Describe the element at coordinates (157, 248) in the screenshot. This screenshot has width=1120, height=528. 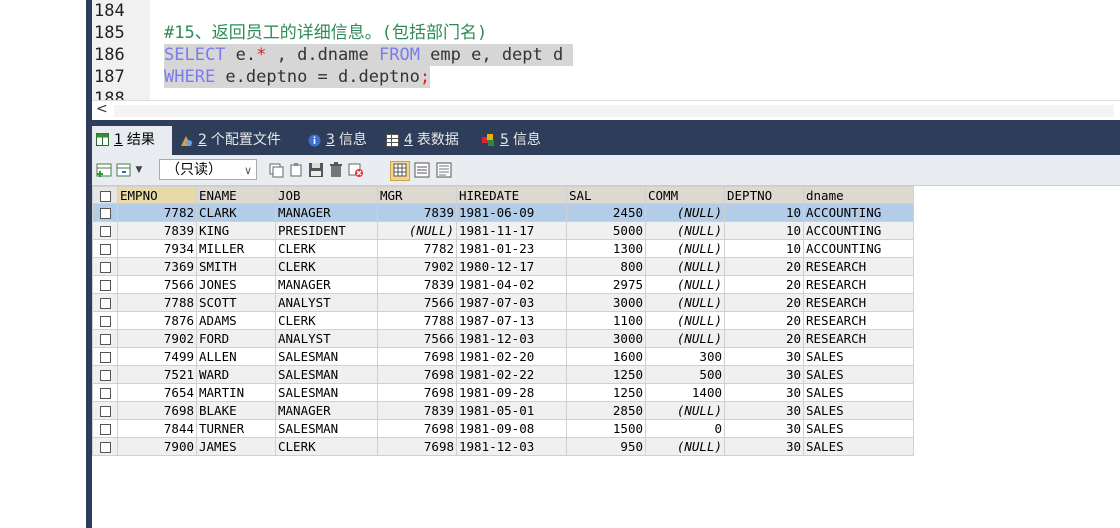
I see `table-cell: 7934` at that location.